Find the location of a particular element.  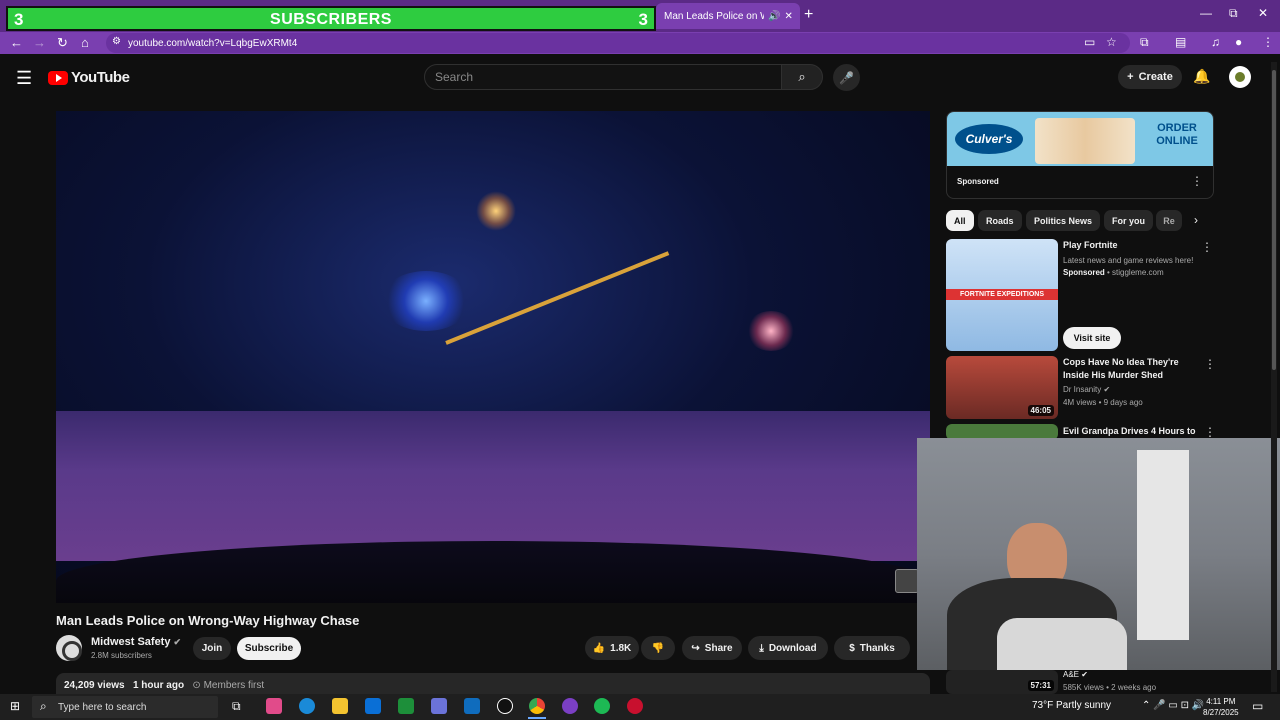

speaker-icon: 🔊 is located at coordinates (774, 16).